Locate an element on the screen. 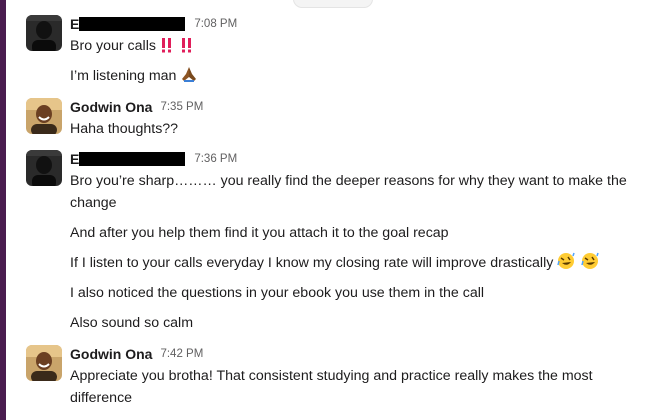  message-text: Also sound so calm is located at coordinates (357, 323).